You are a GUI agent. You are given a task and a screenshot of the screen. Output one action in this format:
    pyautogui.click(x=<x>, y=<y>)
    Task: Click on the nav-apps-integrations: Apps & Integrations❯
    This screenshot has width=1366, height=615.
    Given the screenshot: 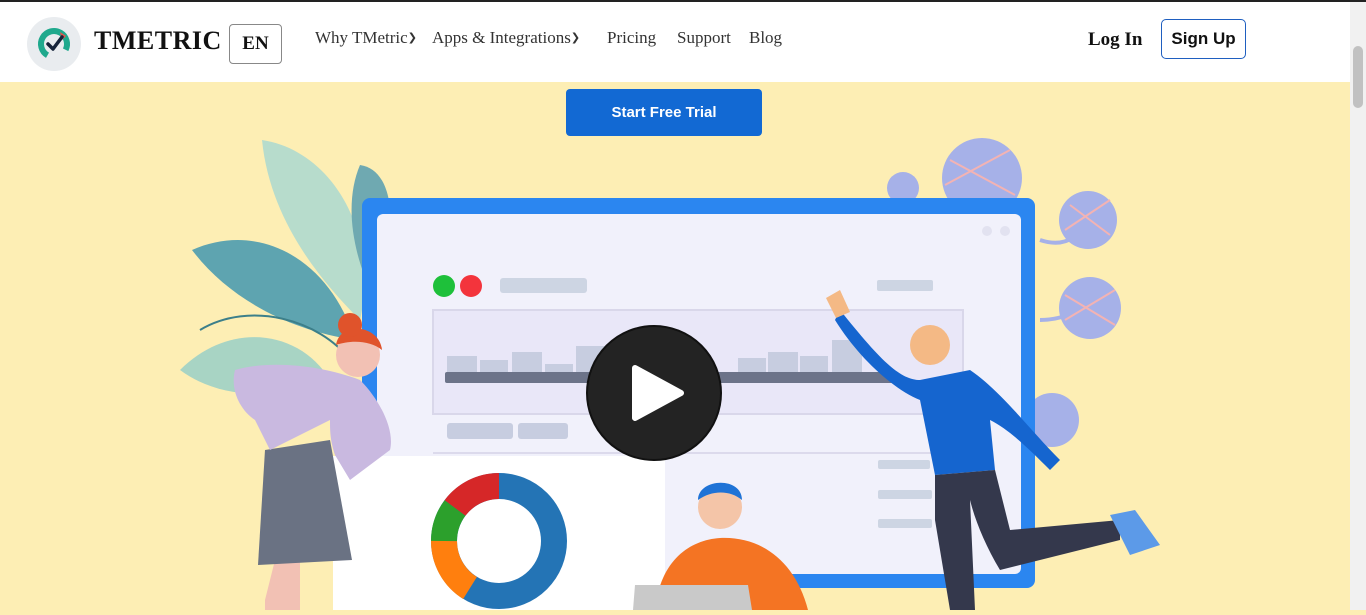 What is the action you would take?
    pyautogui.click(x=506, y=38)
    